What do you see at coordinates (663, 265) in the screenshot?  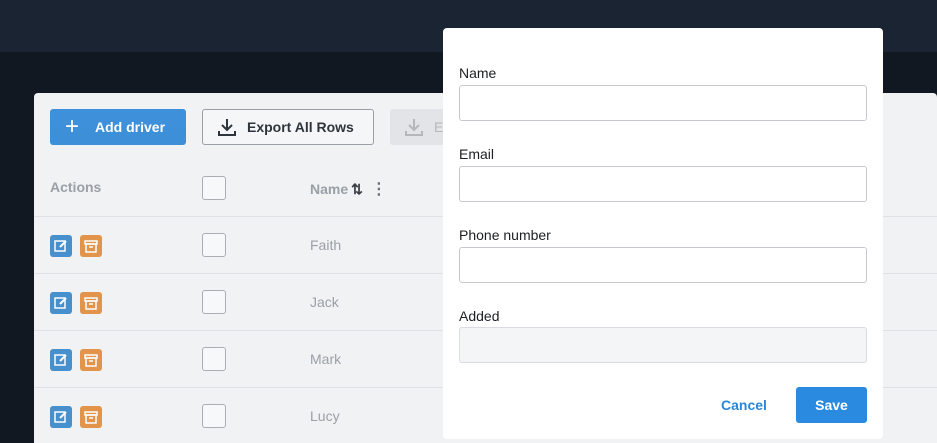 I see `phone-number-field` at bounding box center [663, 265].